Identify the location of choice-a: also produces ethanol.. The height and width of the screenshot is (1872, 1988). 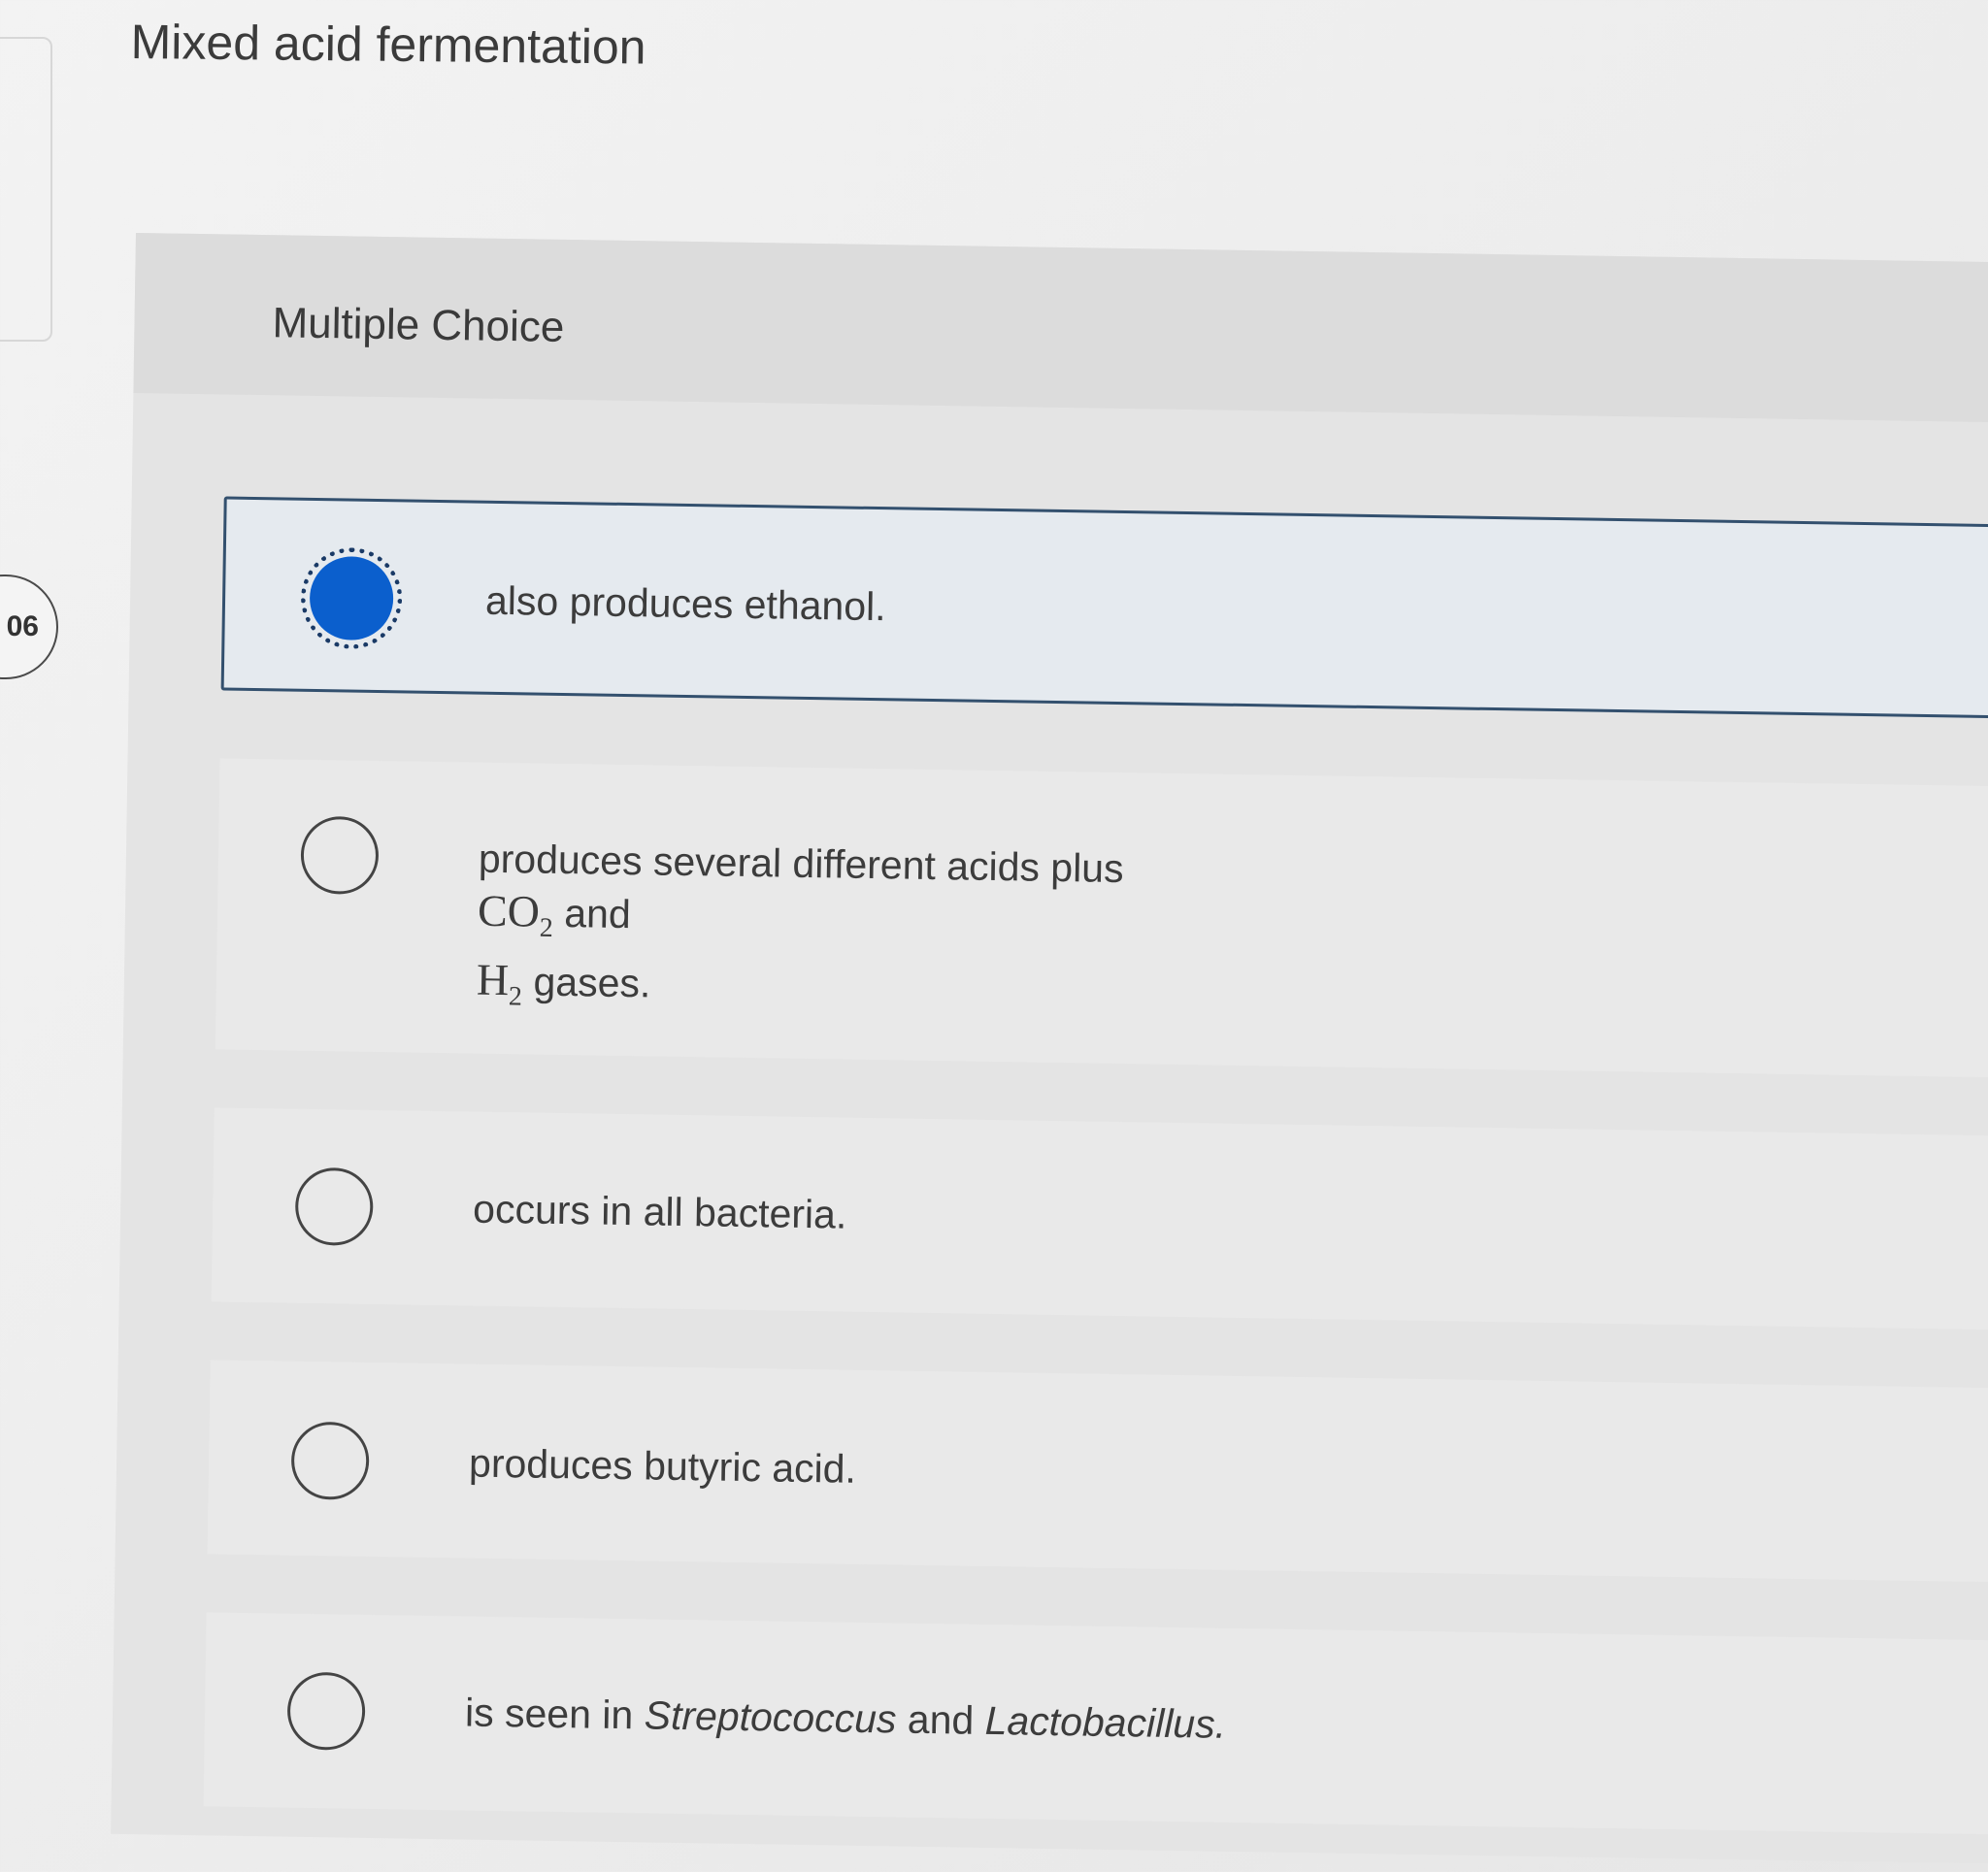
(1104, 608).